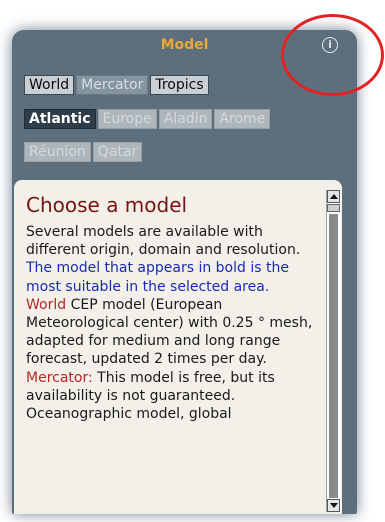 The height and width of the screenshot is (522, 385). I want to click on tab-arome: Arome, so click(242, 119).